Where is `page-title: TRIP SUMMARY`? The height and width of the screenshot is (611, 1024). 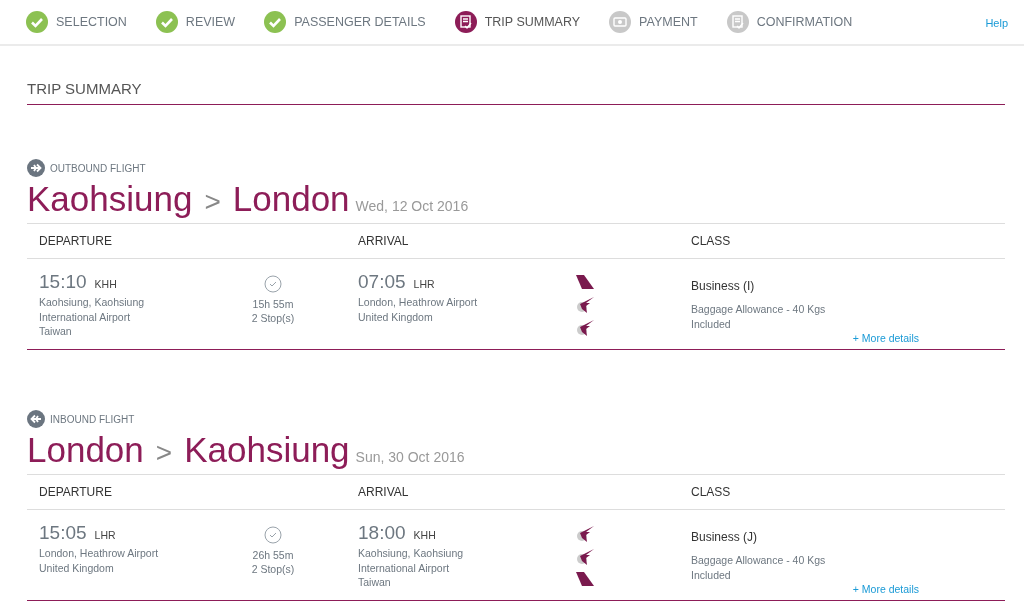 page-title: TRIP SUMMARY is located at coordinates (516, 92).